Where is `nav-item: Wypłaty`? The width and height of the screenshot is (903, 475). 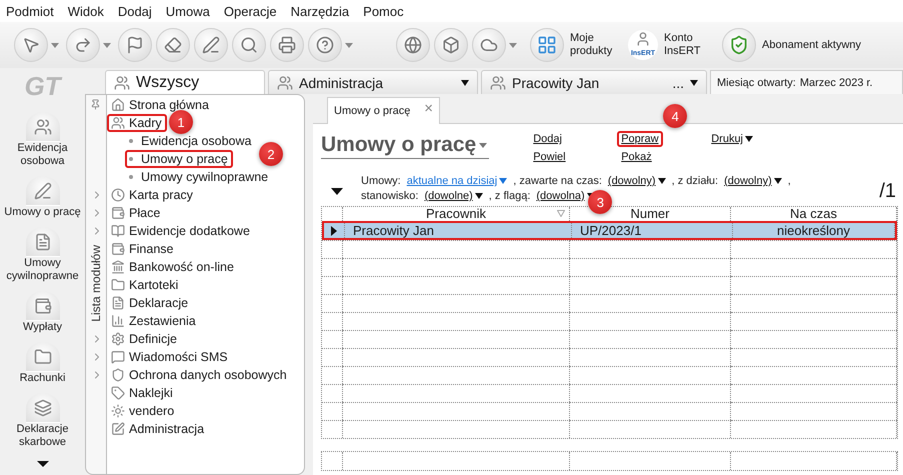 nav-item: Wypłaty is located at coordinates (42, 327).